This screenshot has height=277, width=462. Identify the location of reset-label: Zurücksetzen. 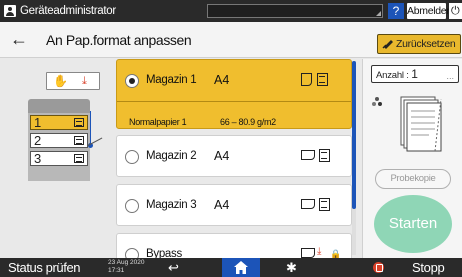
(426, 44).